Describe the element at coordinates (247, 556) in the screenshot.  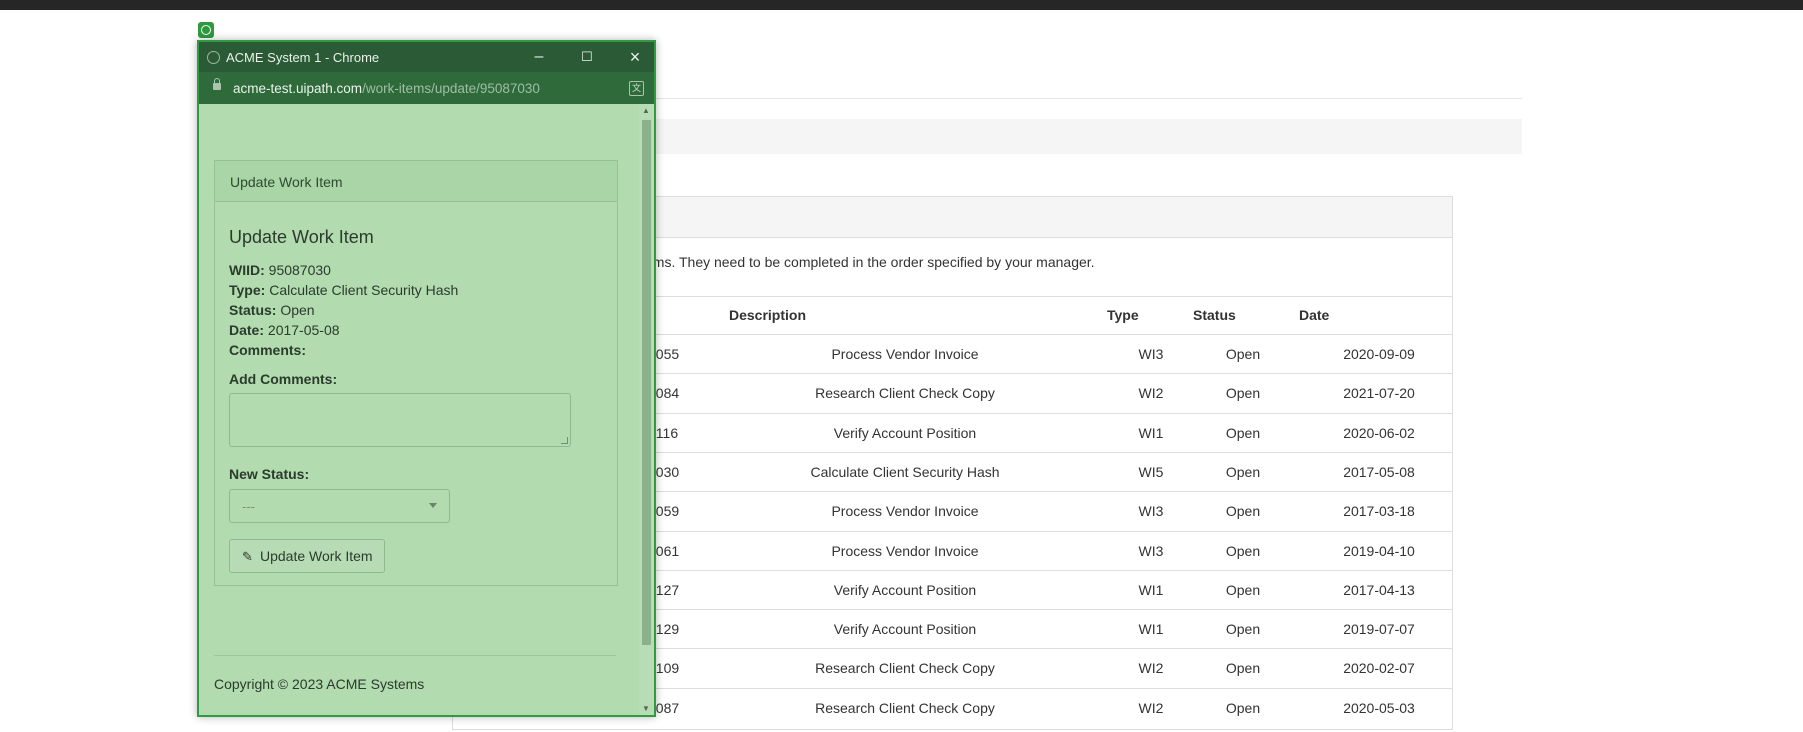
I see `pencil-icon: ✎` at that location.